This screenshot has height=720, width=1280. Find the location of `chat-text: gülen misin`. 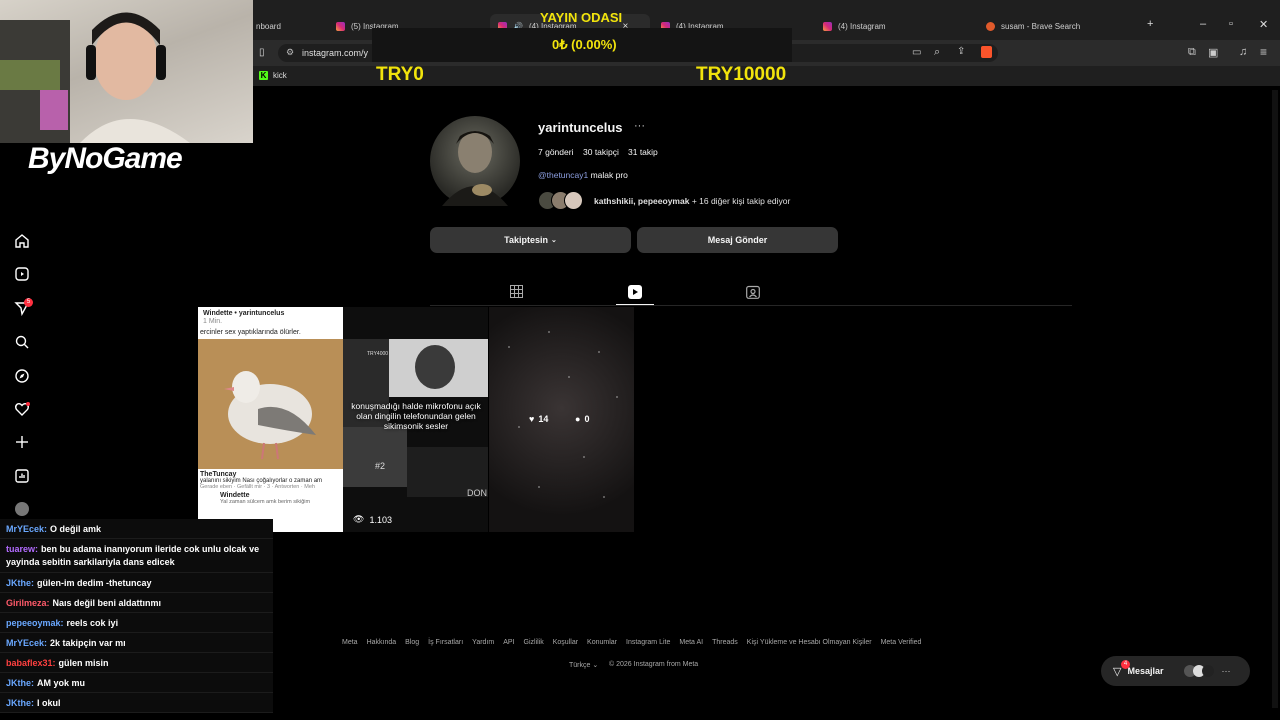

chat-text: gülen misin is located at coordinates (83, 662).